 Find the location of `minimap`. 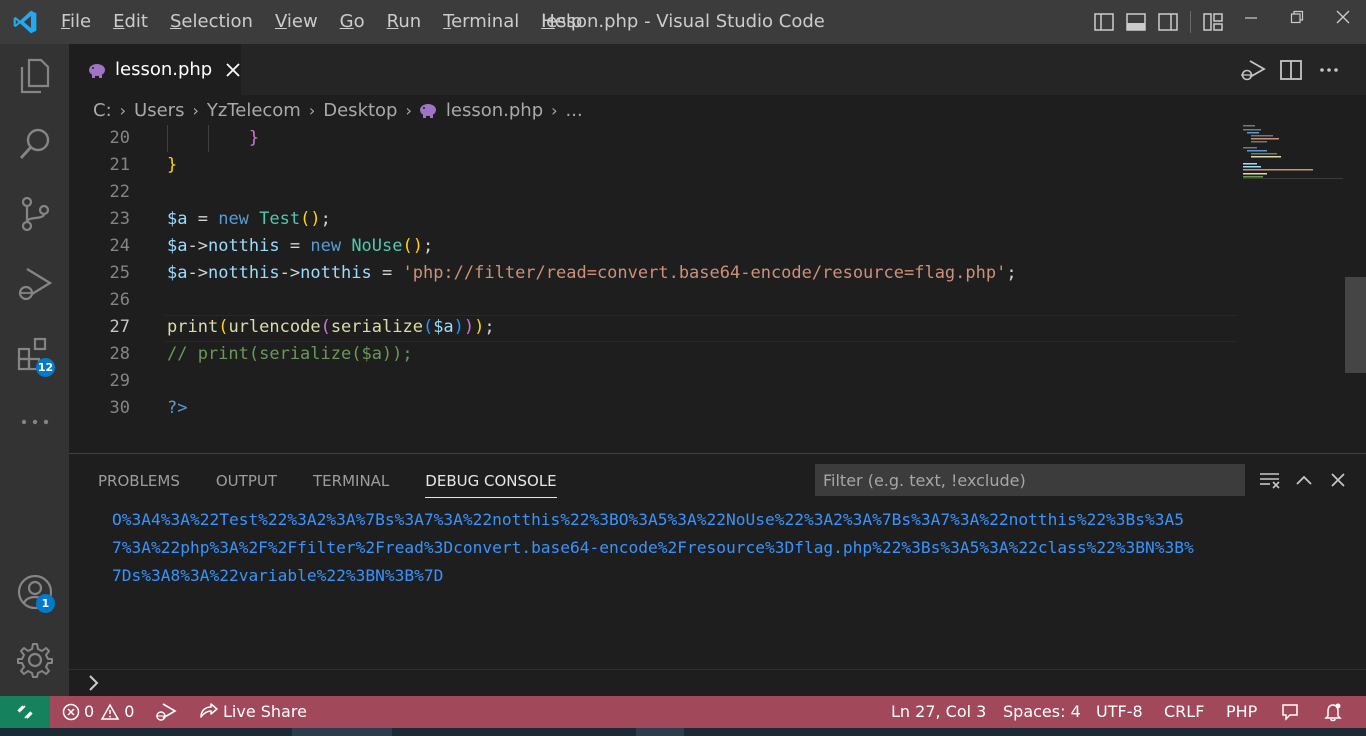

minimap is located at coordinates (1293, 155).